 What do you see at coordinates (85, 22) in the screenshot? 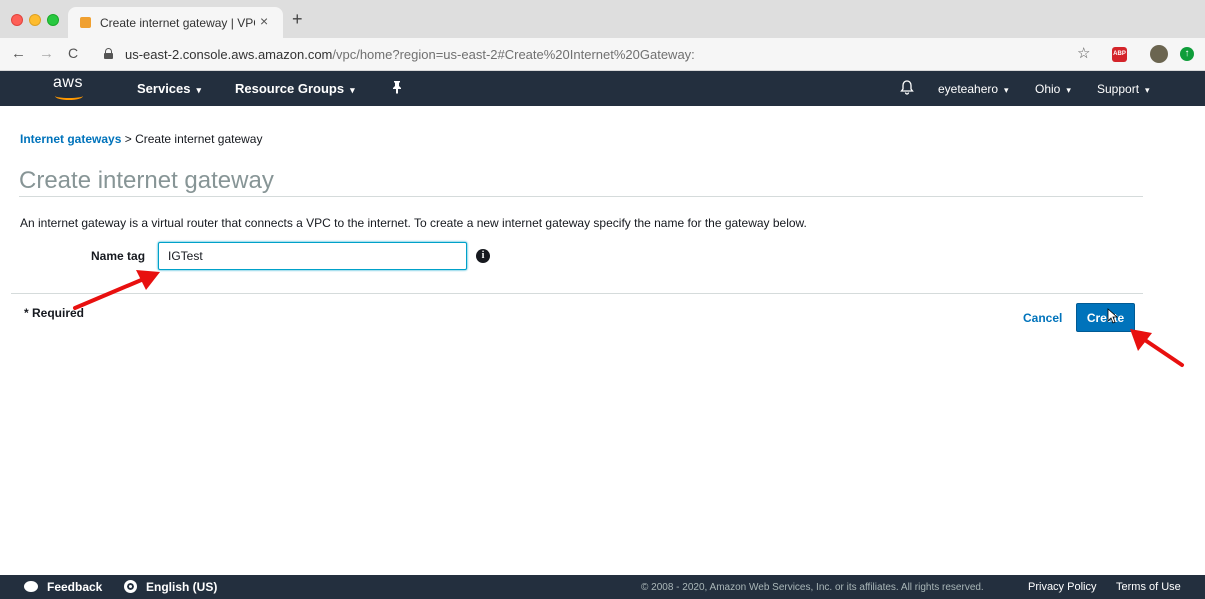
I see `vpc-favicon-icon` at bounding box center [85, 22].